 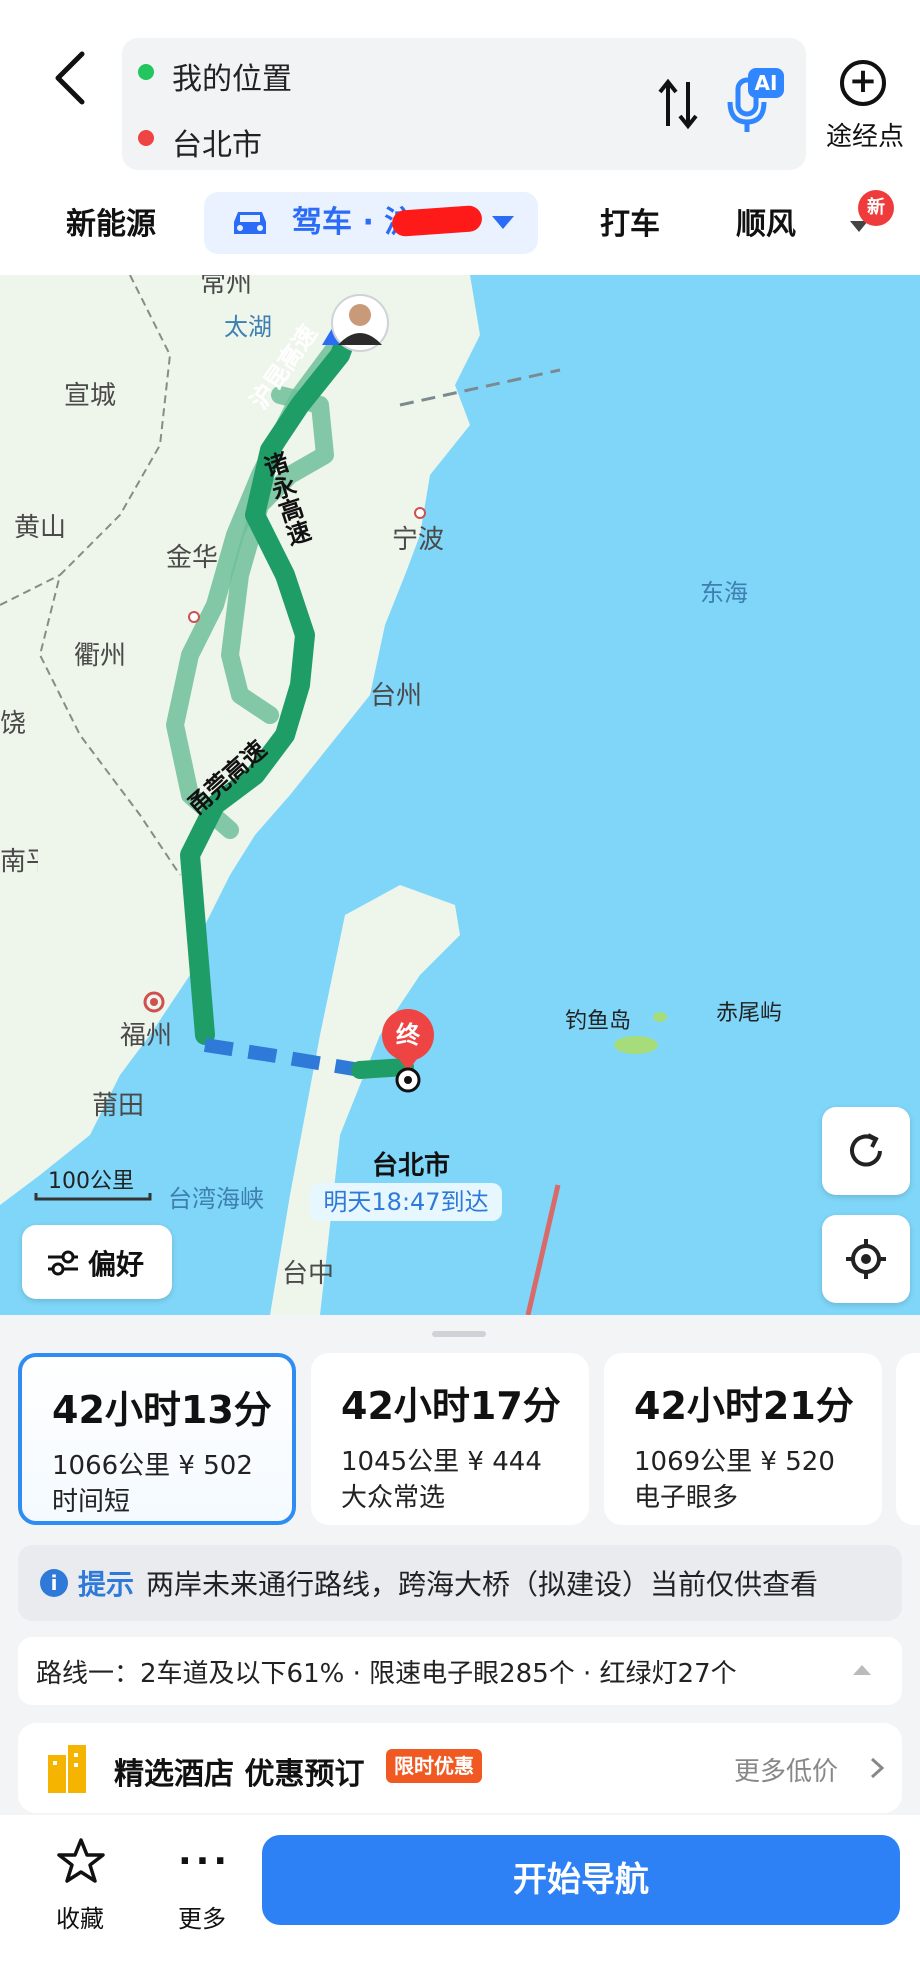 I want to click on bottom-action-bar: 收藏 ··· 更多 开始导航, so click(x=460, y=1889).